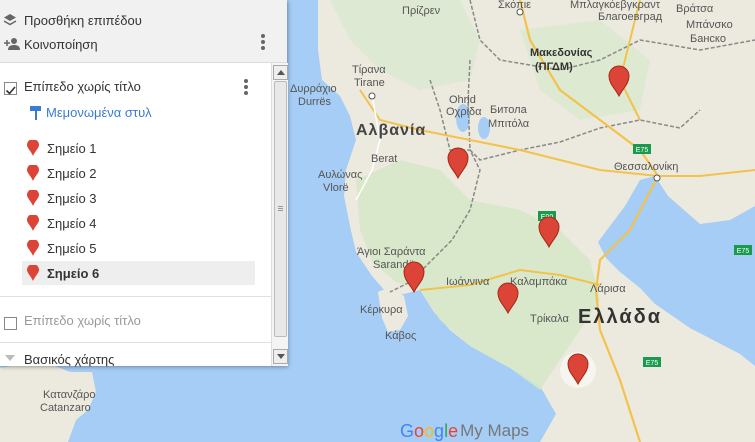  Describe the element at coordinates (36, 113) in the screenshot. I see `paint-roller-icon` at that location.